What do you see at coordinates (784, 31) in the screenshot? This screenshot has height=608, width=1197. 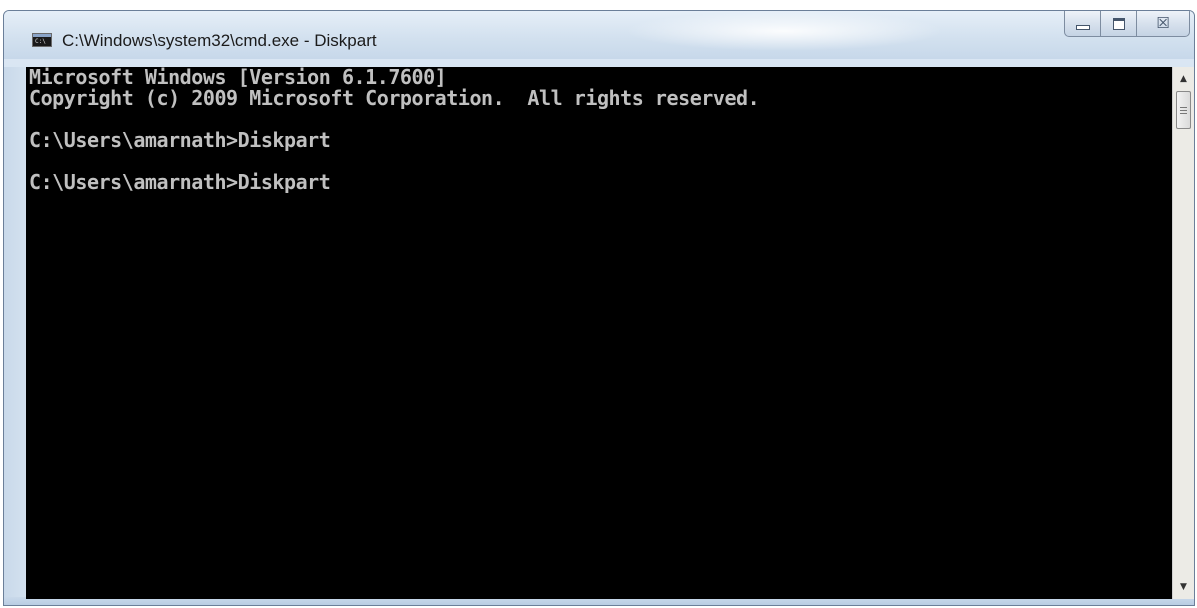 I see `title-bar-glow` at bounding box center [784, 31].